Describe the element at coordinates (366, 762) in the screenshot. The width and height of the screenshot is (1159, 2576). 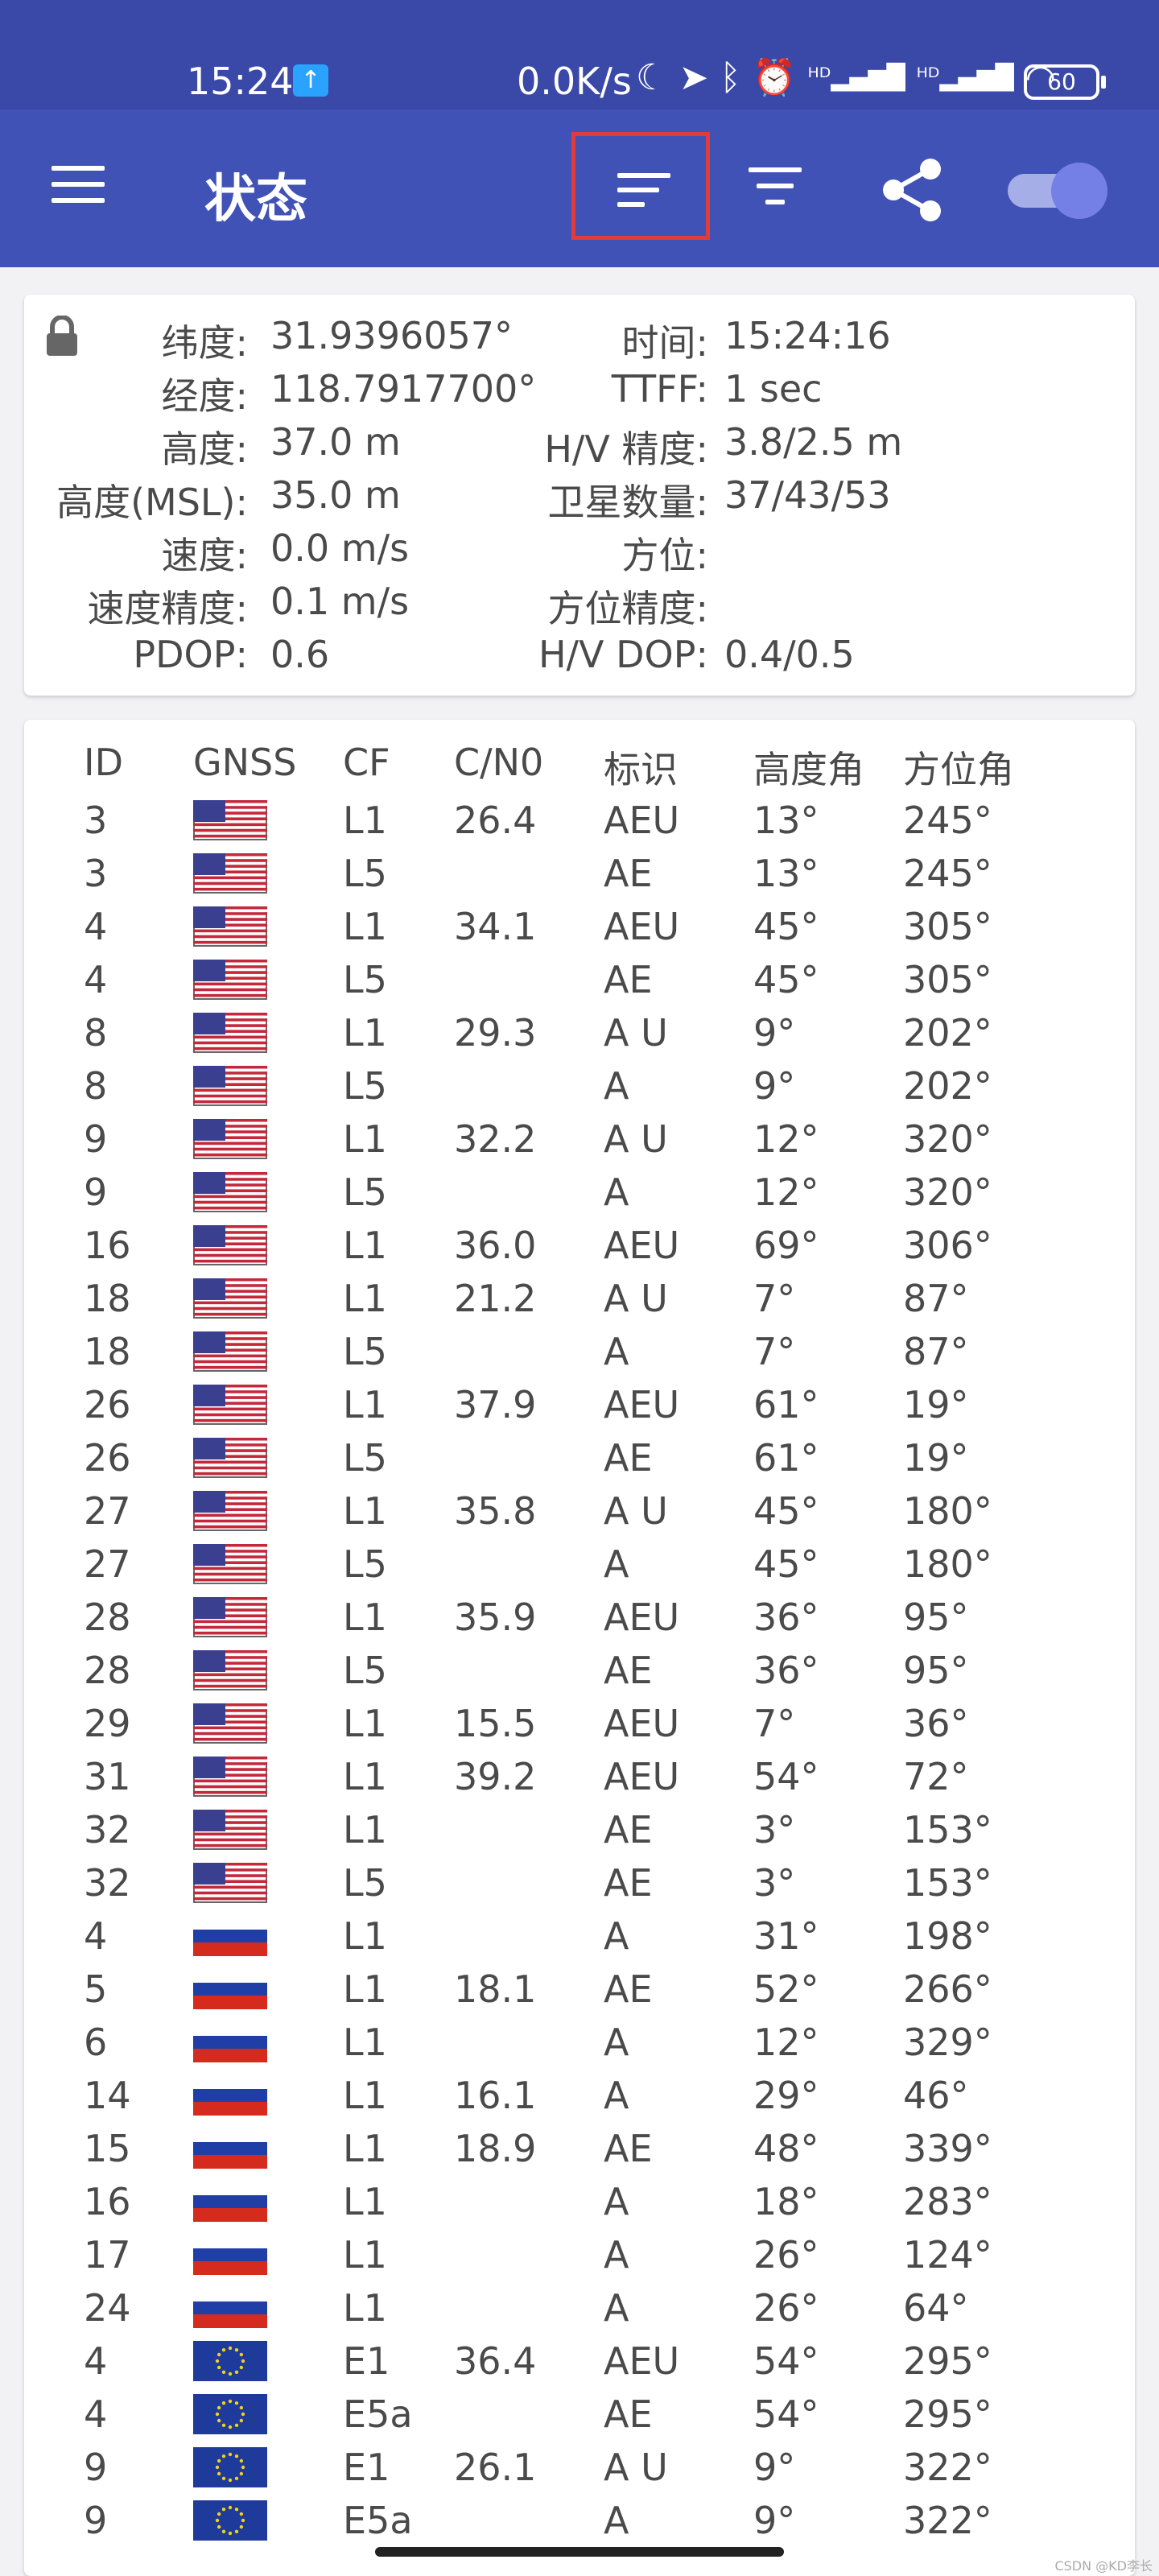
I see `header-cf: CF` at that location.